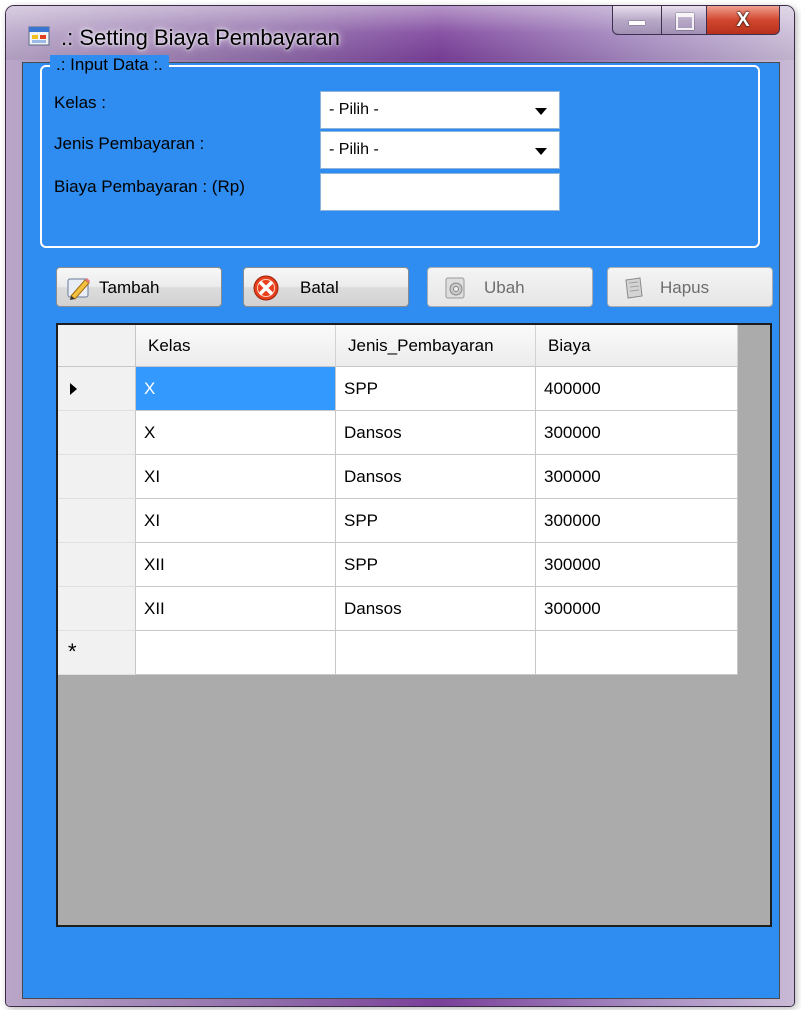  What do you see at coordinates (200, 37) in the screenshot?
I see `window-title: .: Setting Biaya Pembayaran` at bounding box center [200, 37].